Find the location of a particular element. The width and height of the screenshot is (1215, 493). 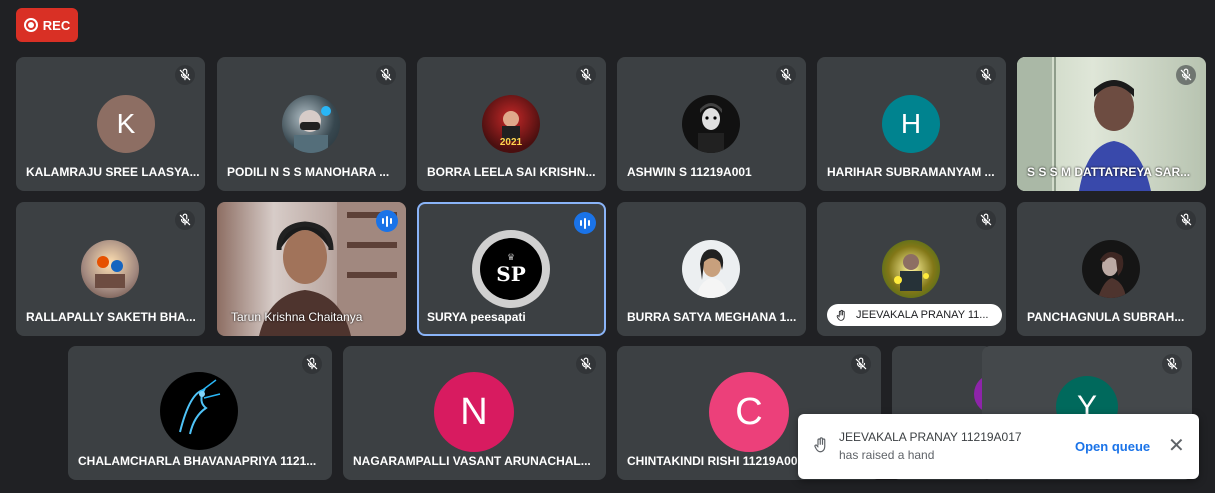

avatar: H is located at coordinates (911, 124).